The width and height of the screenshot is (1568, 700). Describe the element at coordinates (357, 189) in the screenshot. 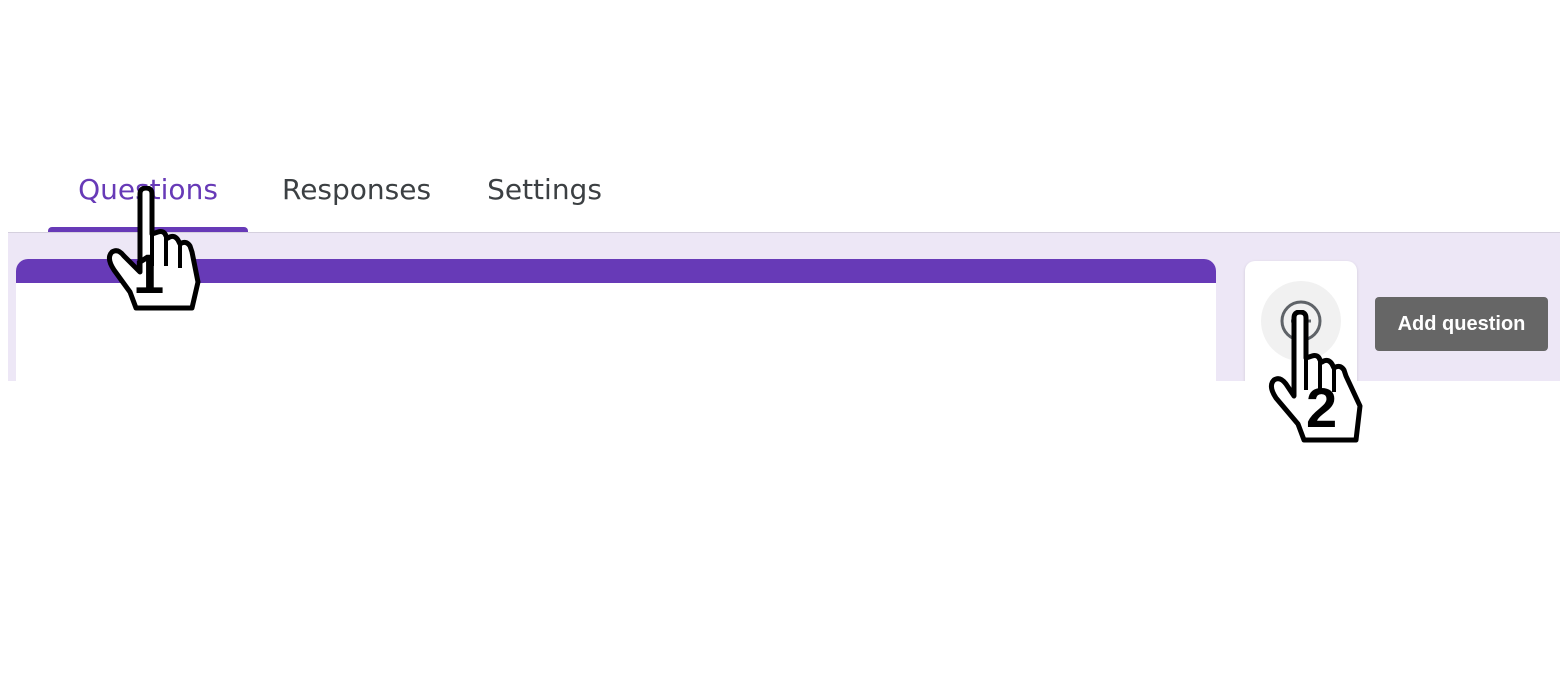

I see `tab-responses-label: Responses` at that location.